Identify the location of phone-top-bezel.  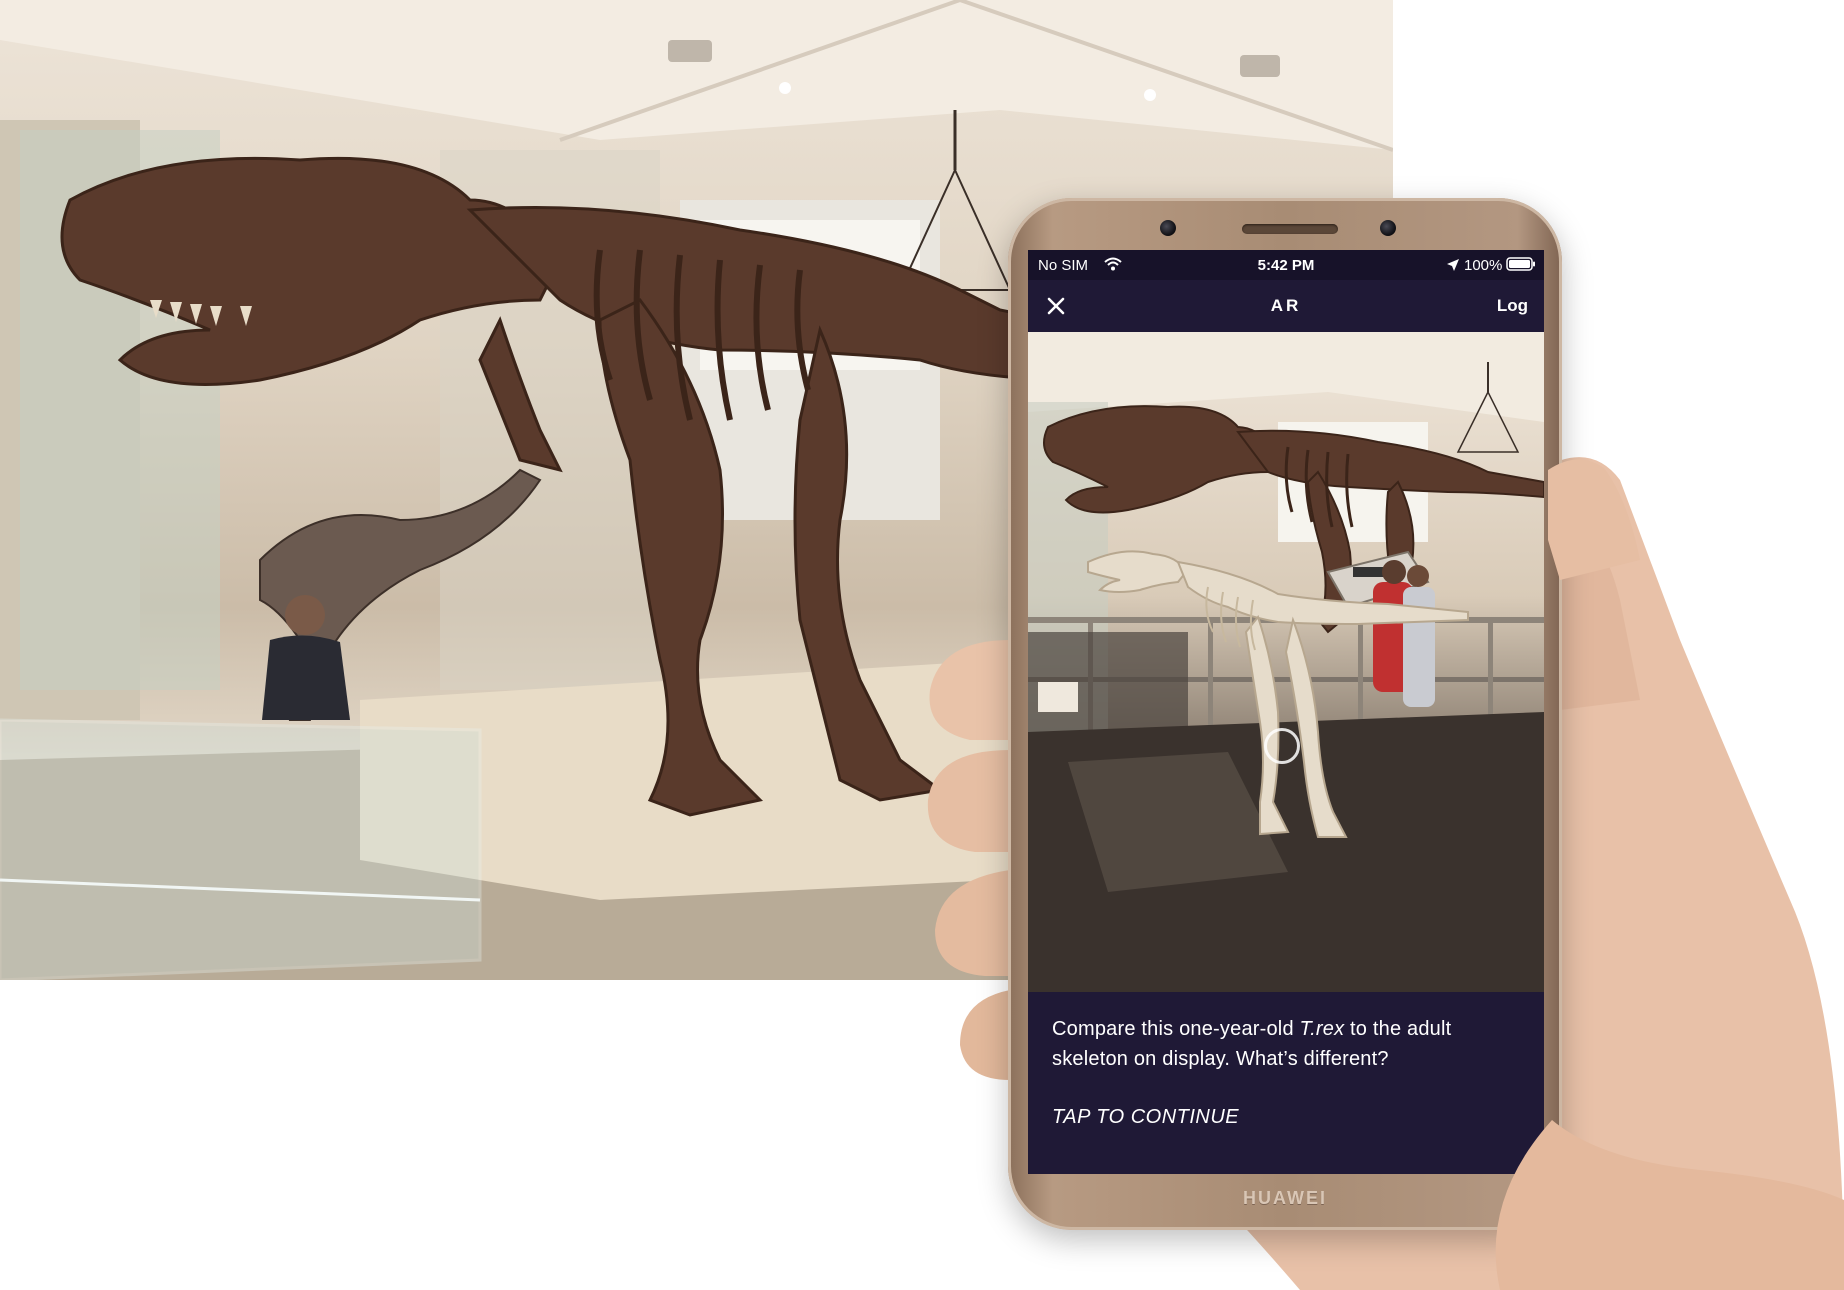
(1285, 224).